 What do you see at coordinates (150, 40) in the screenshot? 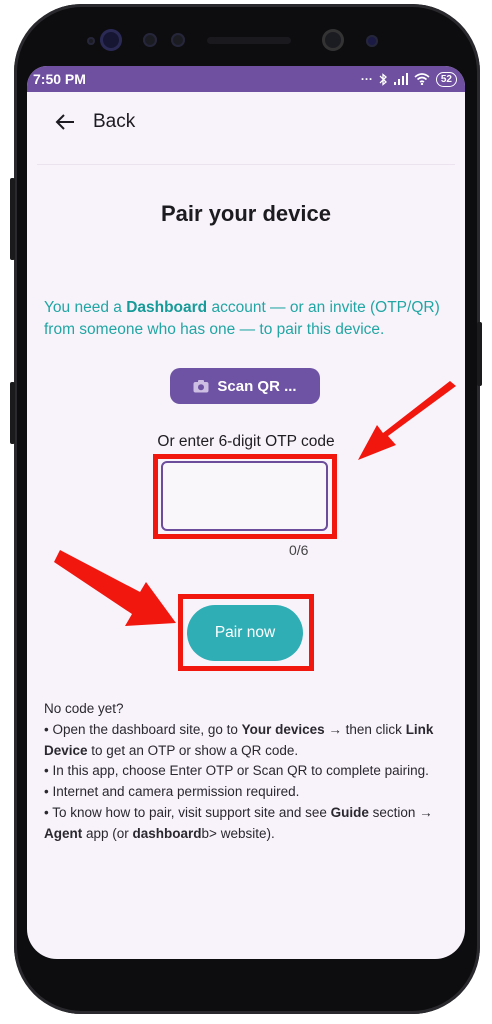
I see `light-sensor` at bounding box center [150, 40].